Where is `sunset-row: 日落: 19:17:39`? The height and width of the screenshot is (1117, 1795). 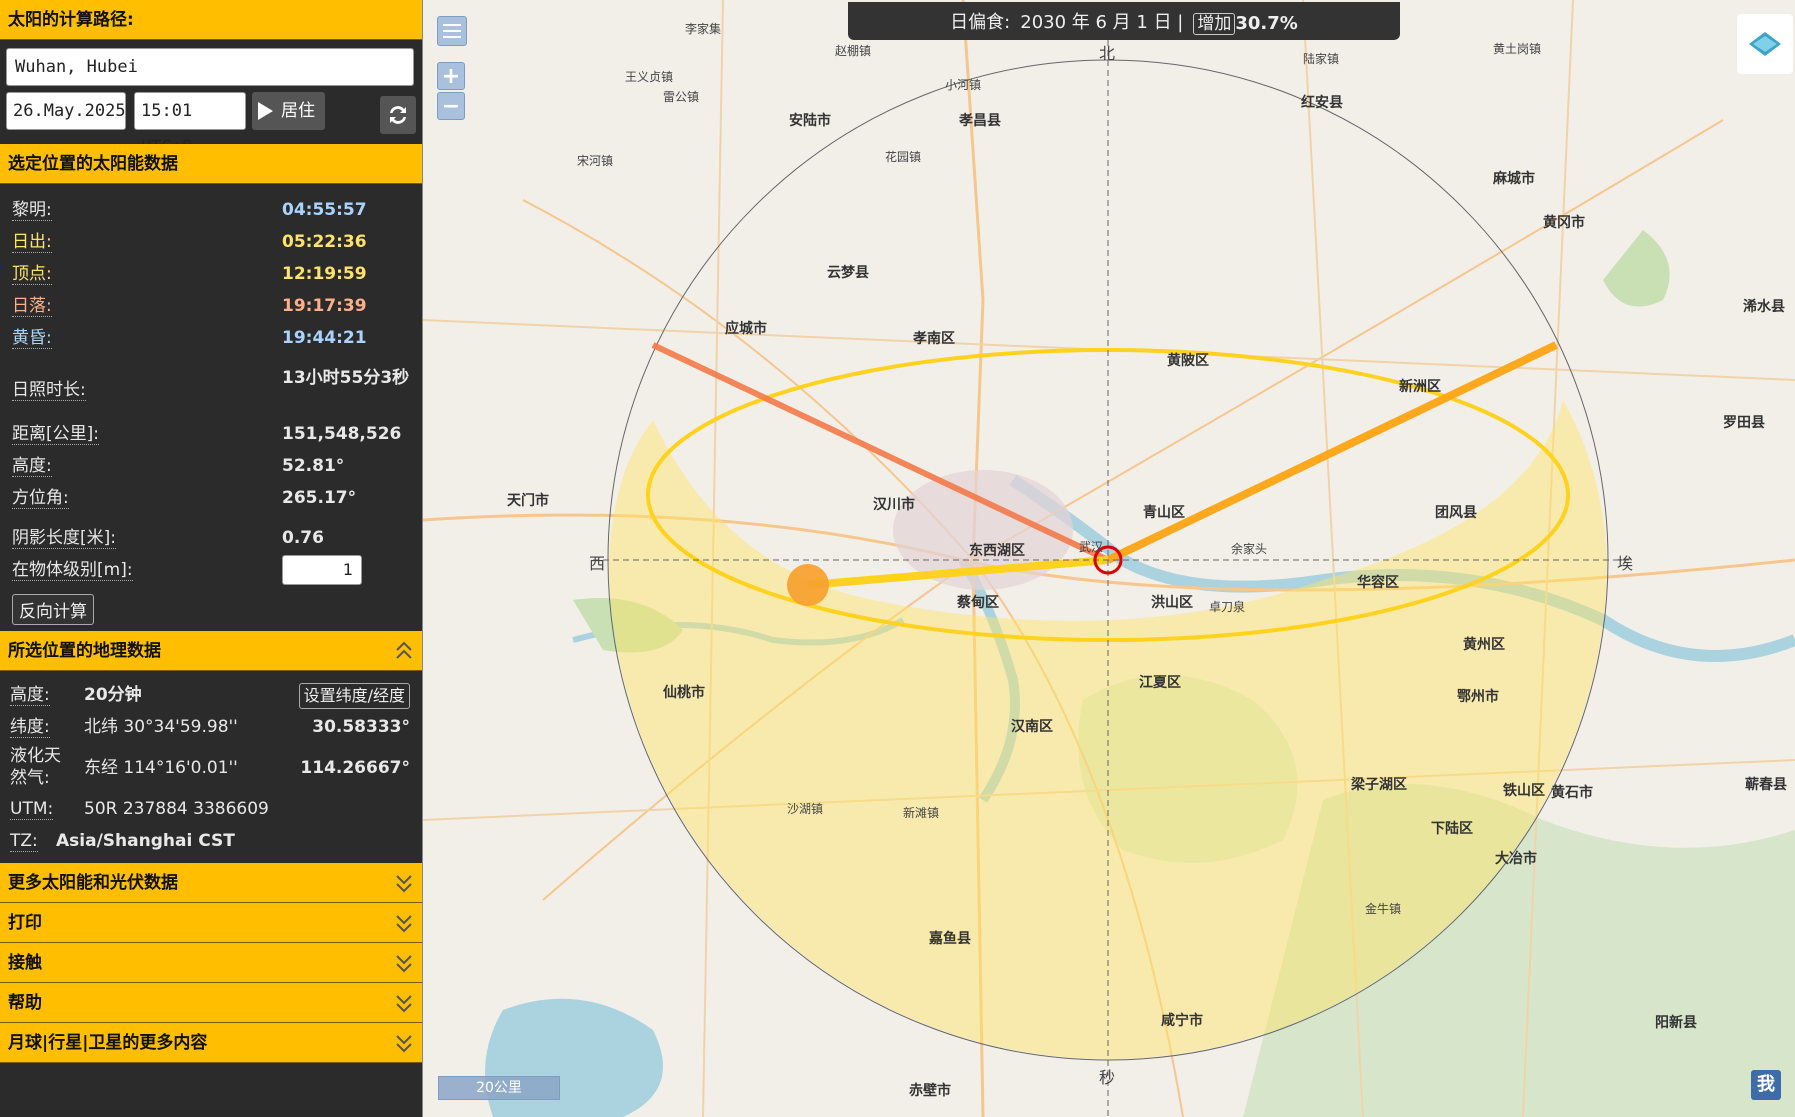
sunset-row: 日落: 19:17:39 is located at coordinates (212, 306).